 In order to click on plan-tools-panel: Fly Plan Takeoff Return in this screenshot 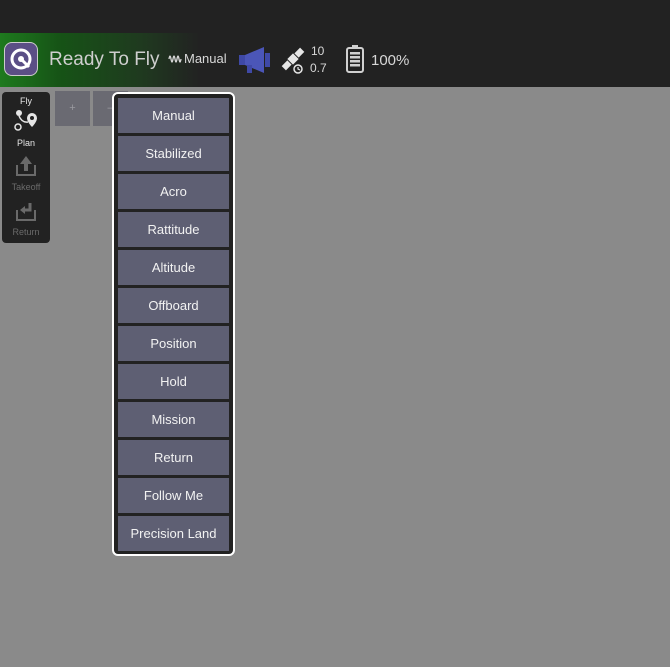, I will do `click(26, 167)`.